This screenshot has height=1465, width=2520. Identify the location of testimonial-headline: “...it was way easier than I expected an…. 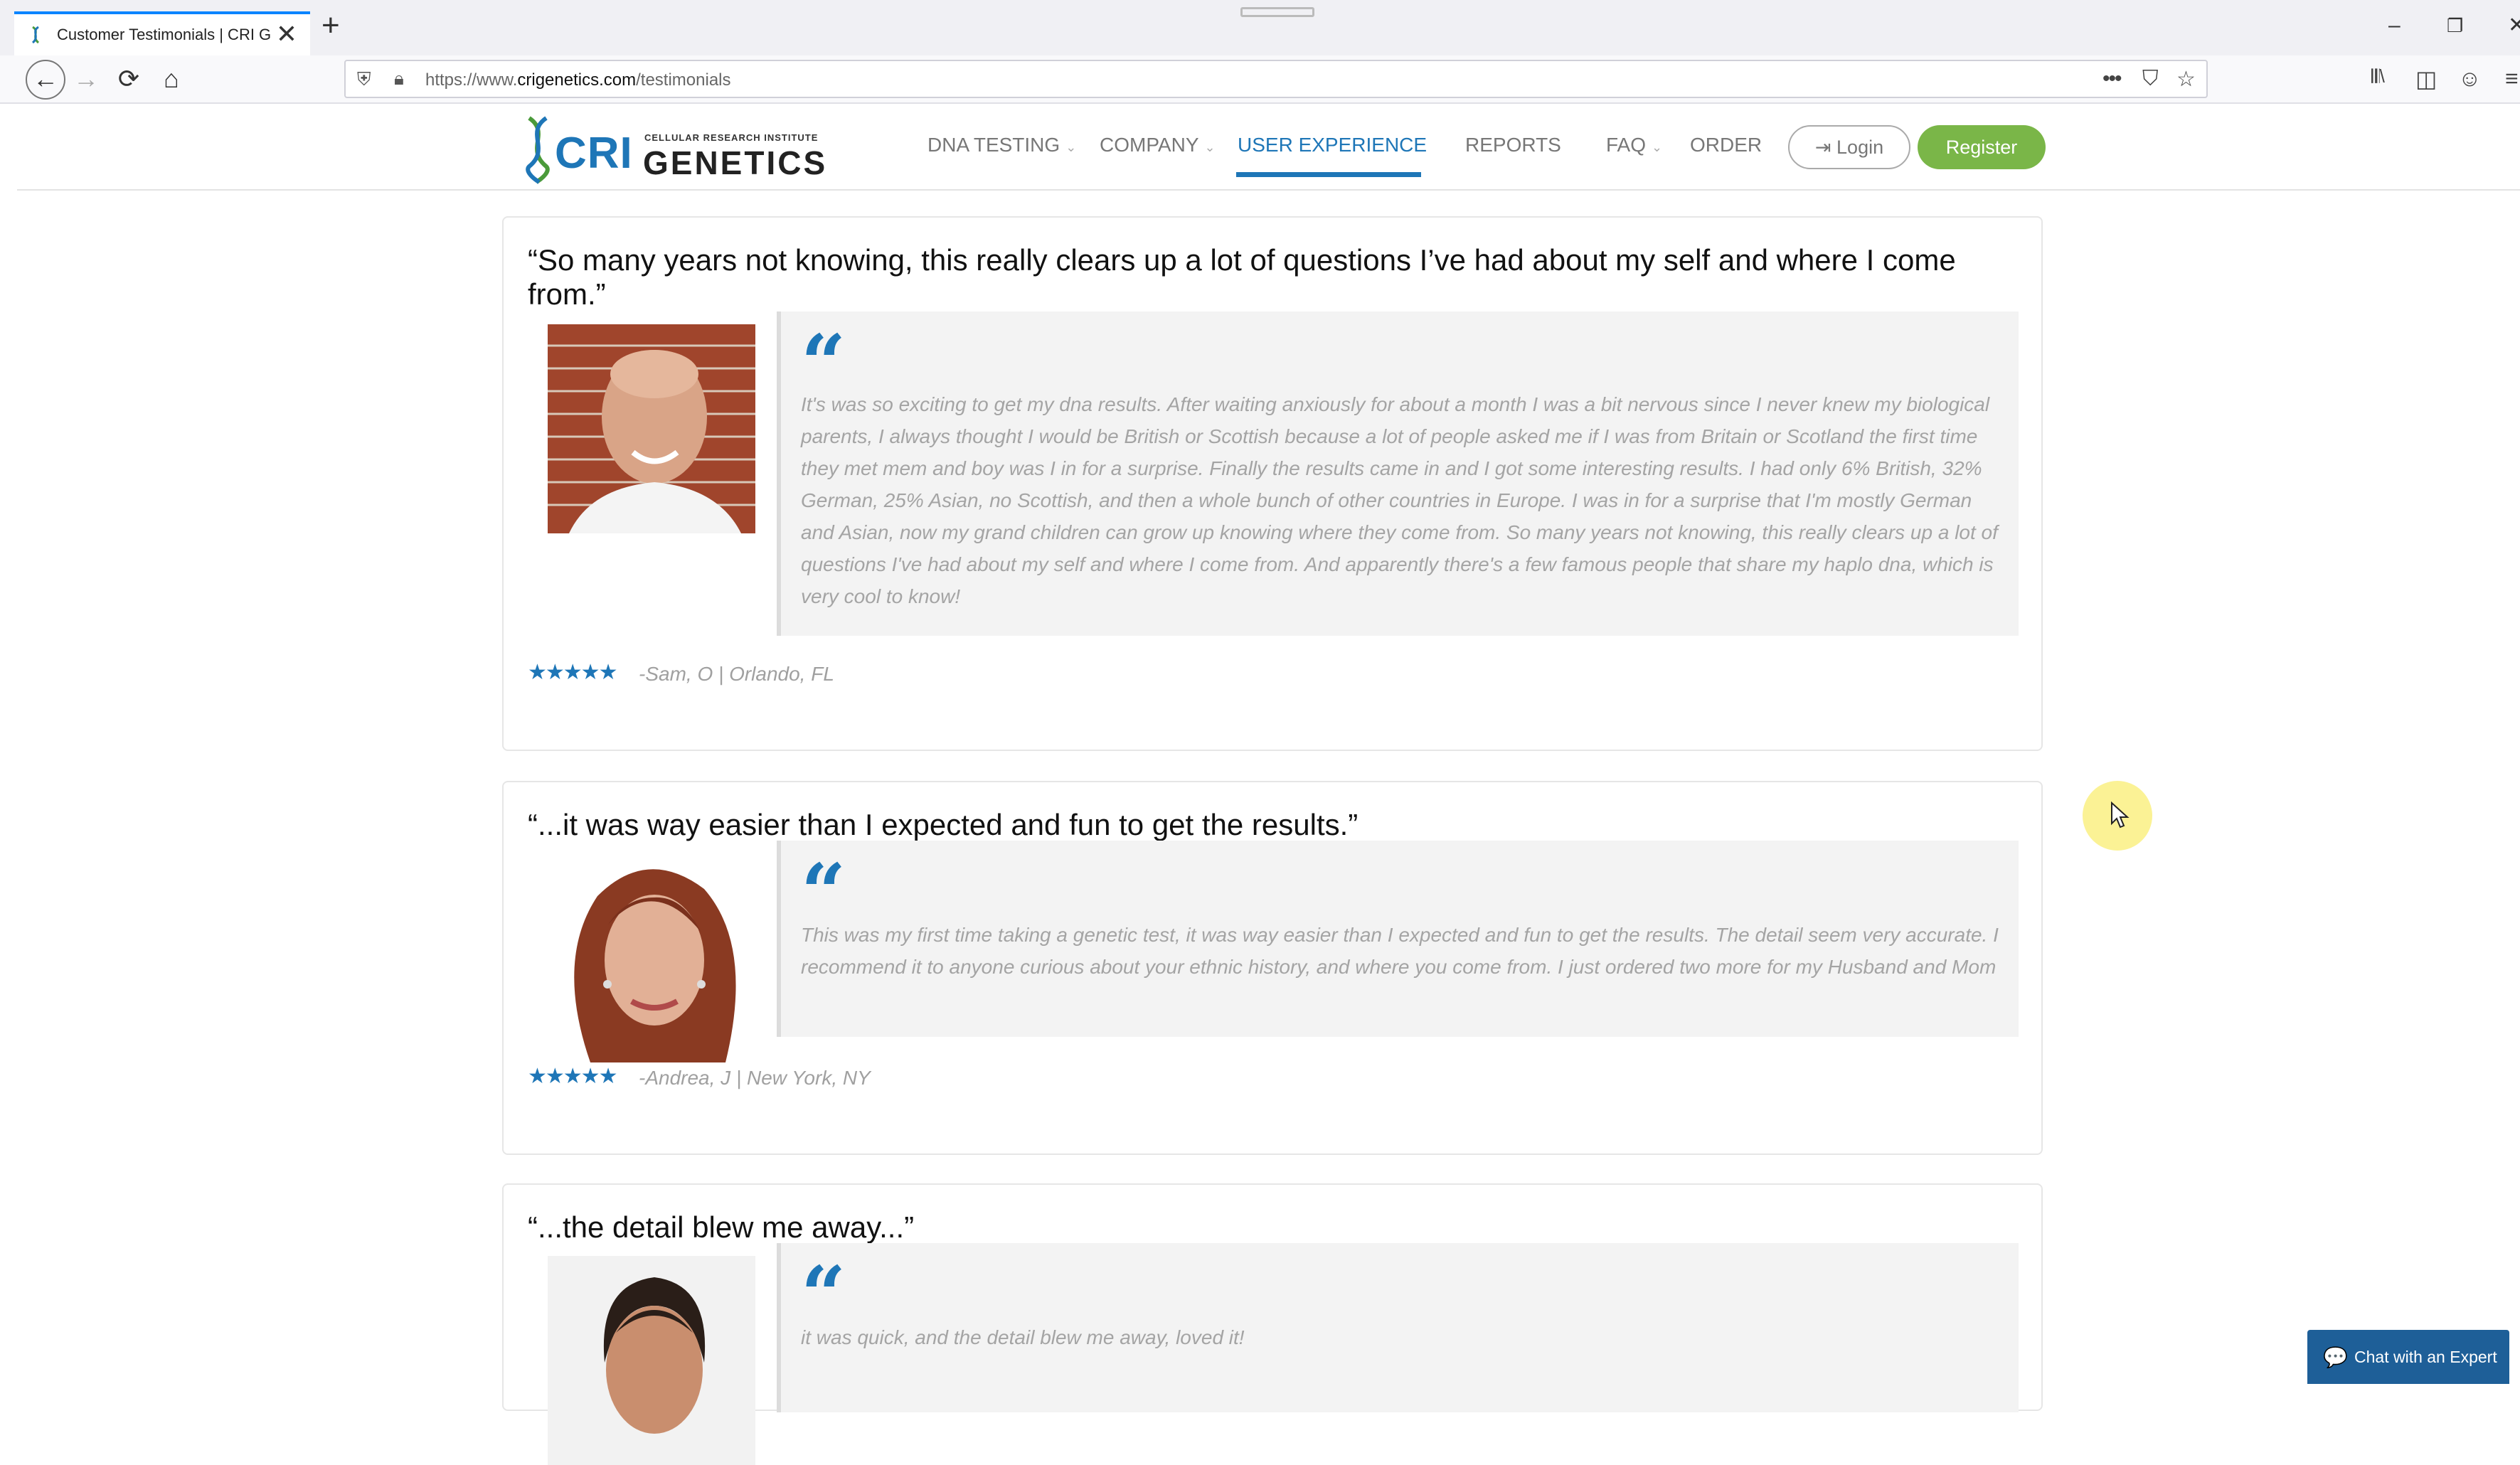
(943, 825).